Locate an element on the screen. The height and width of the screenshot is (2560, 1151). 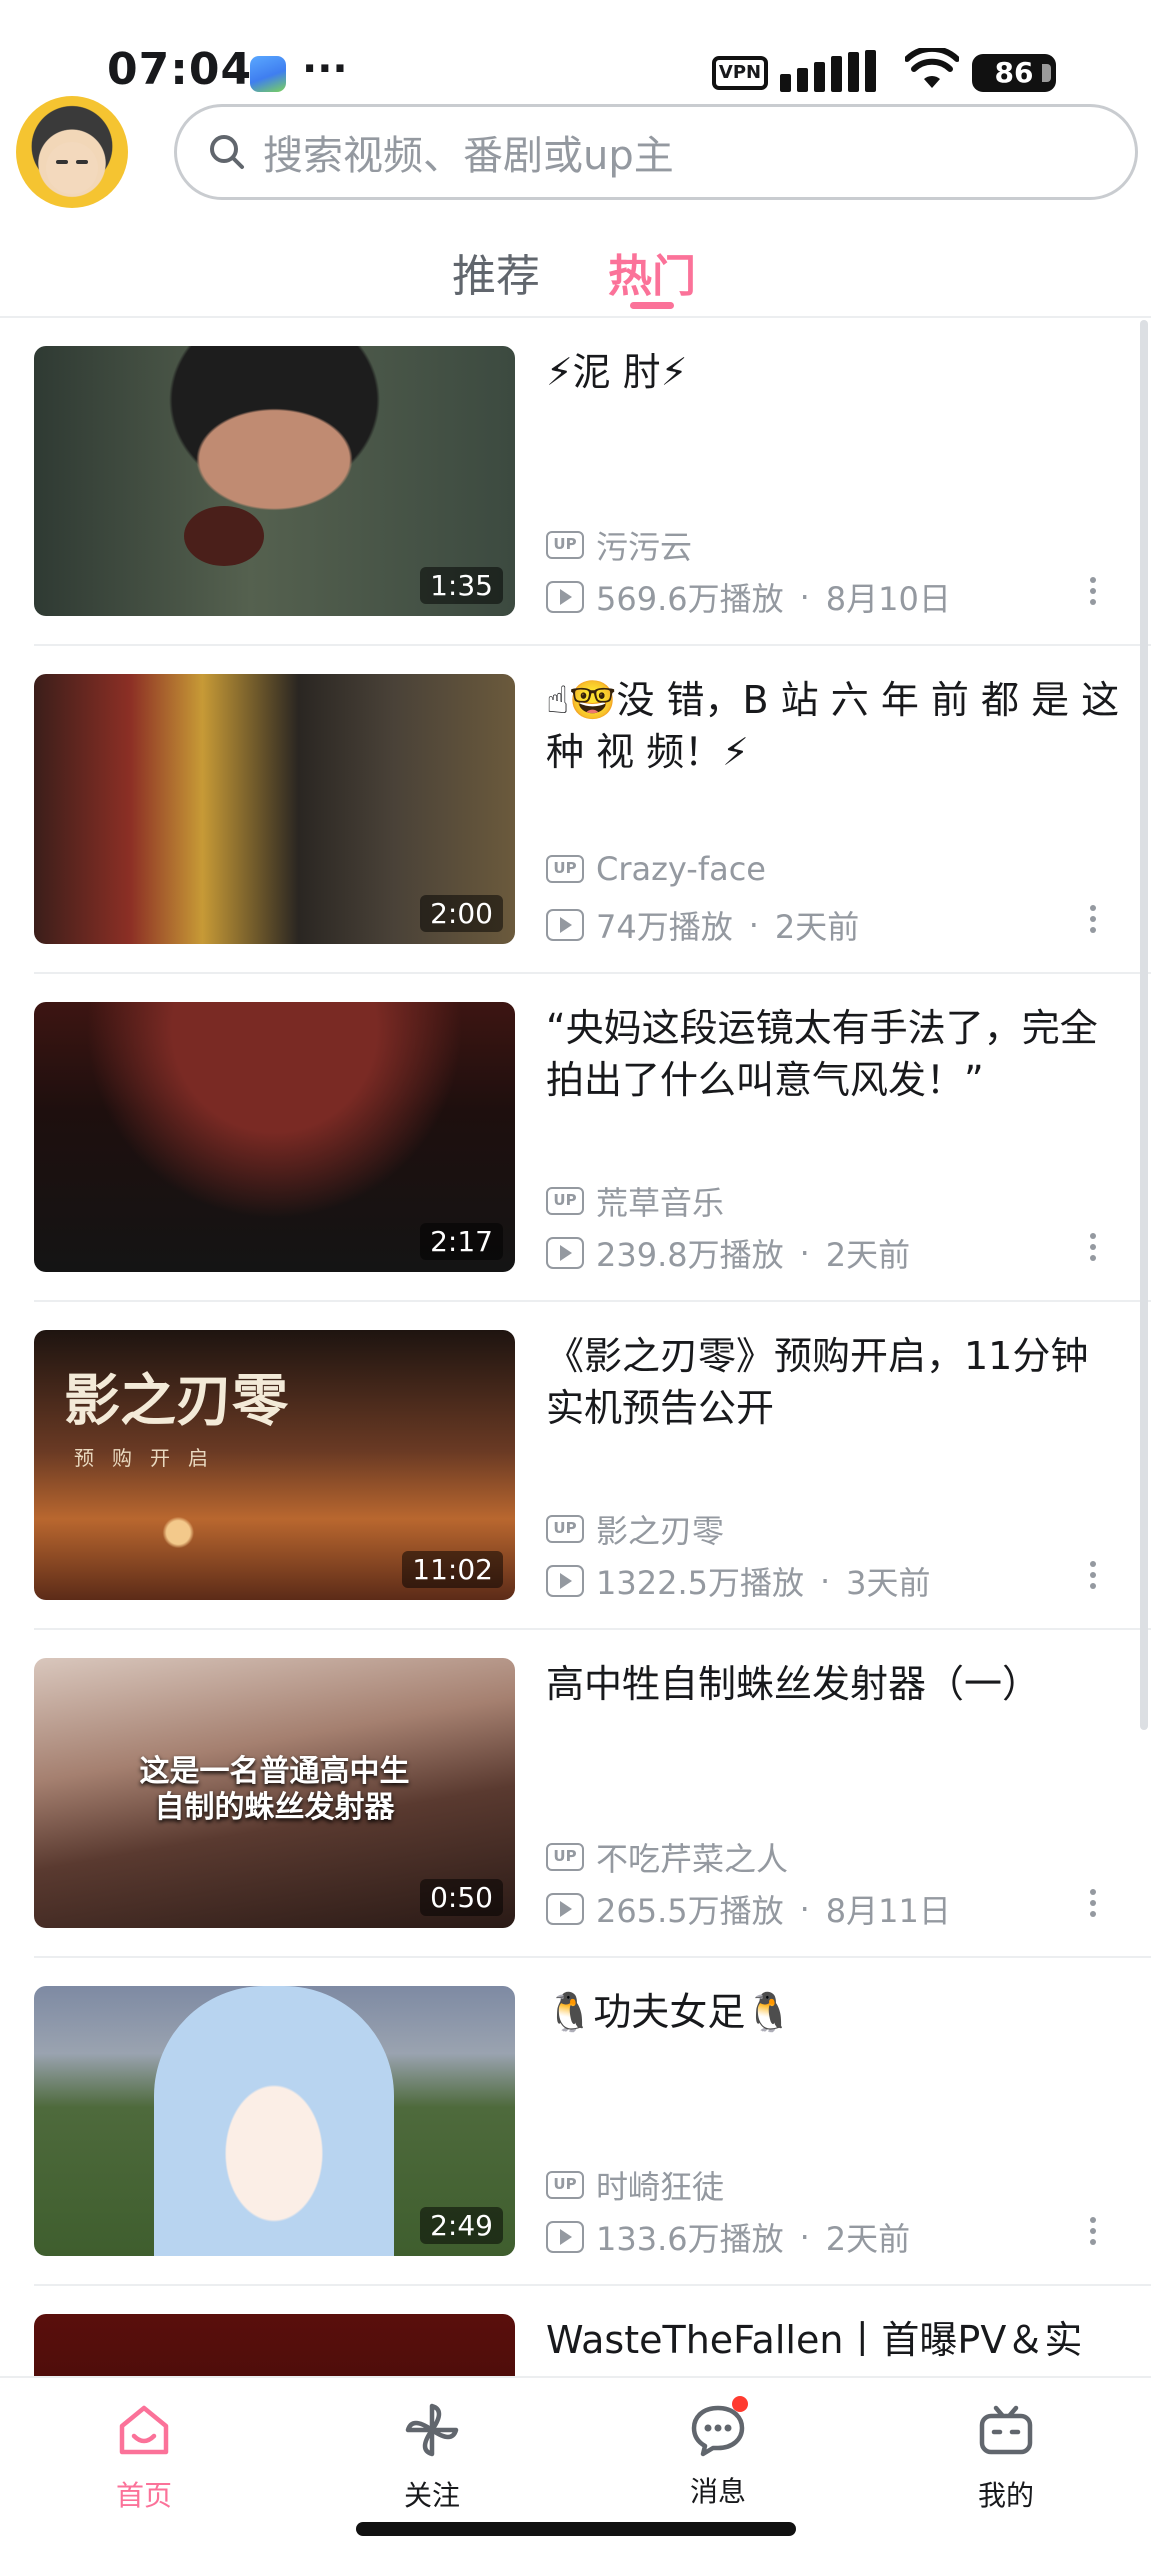
thumbnail-subtitle-text: 预购开启 is located at coordinates (150, 1458).